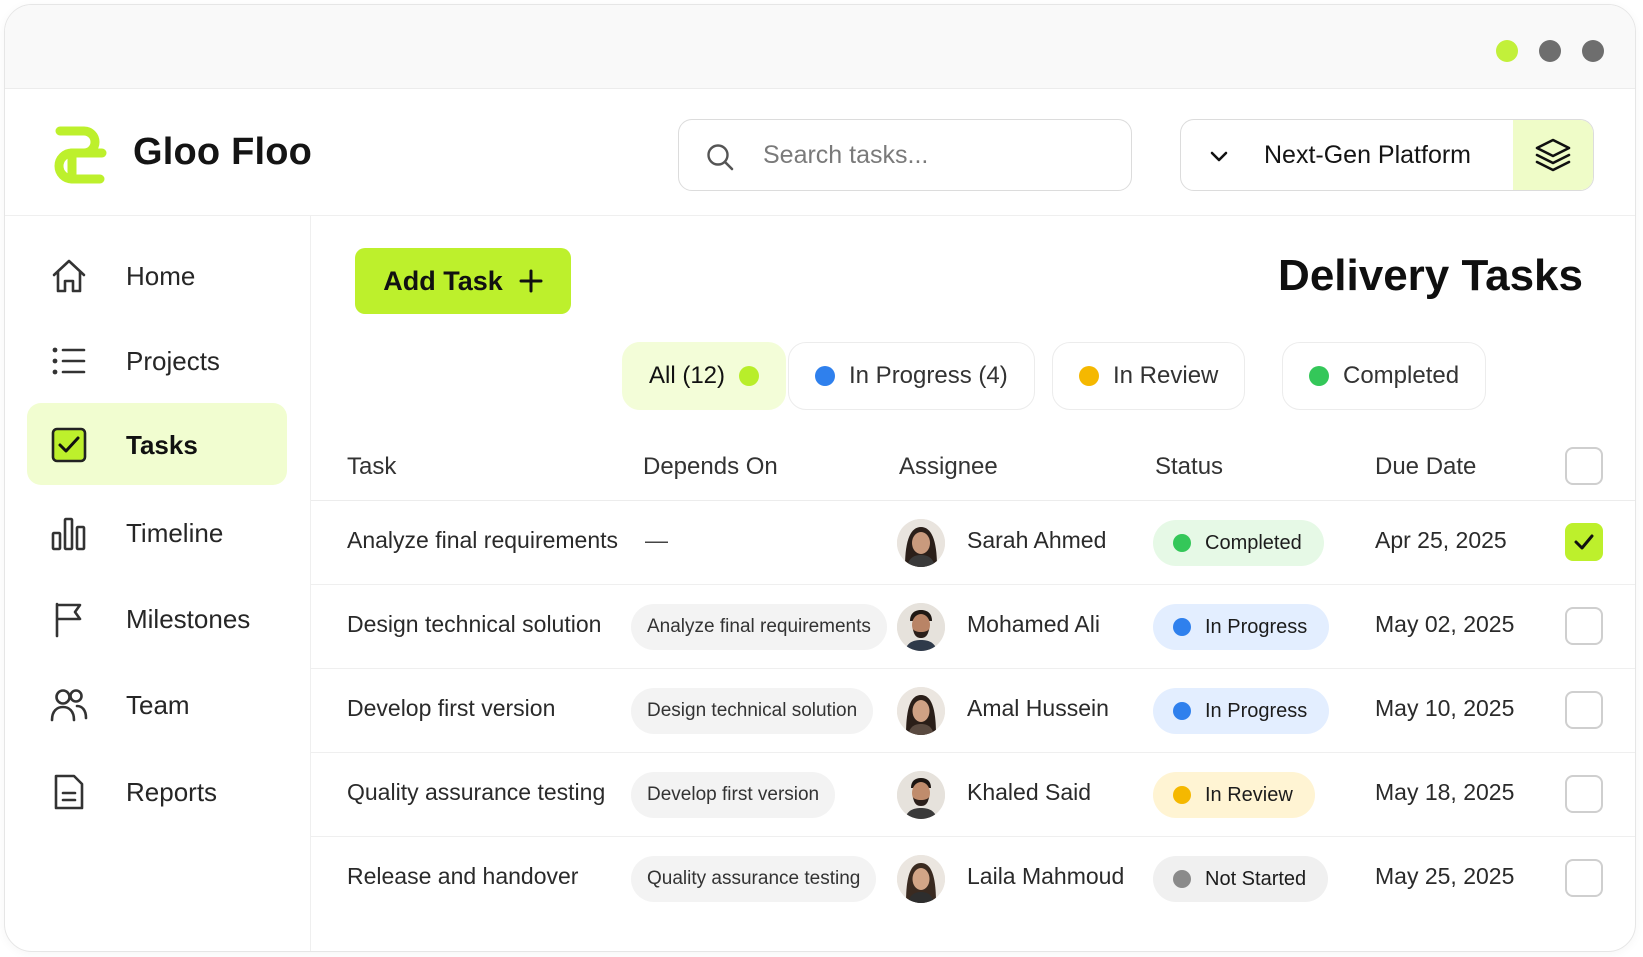 This screenshot has height=957, width=1643. I want to click on brand-name: Gloo Floo, so click(223, 152).